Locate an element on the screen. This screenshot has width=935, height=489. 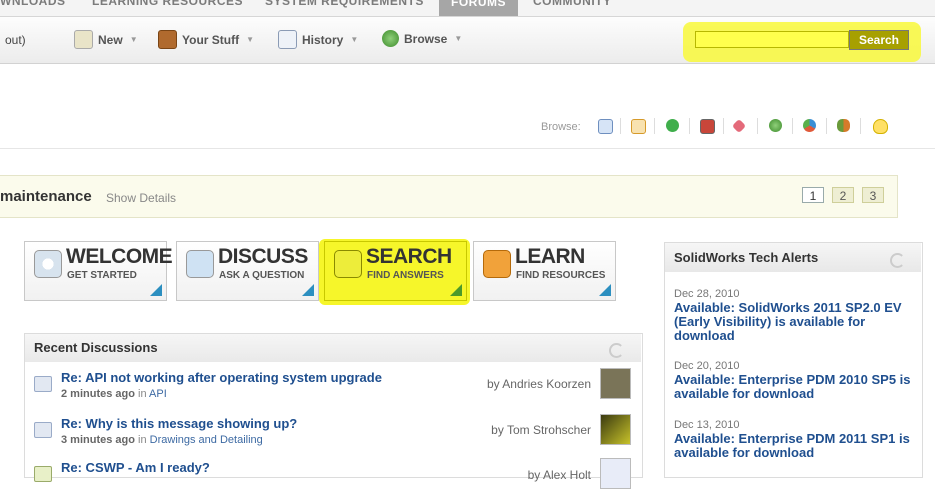
history-menu: History ▼ is located at coordinates (318, 39).